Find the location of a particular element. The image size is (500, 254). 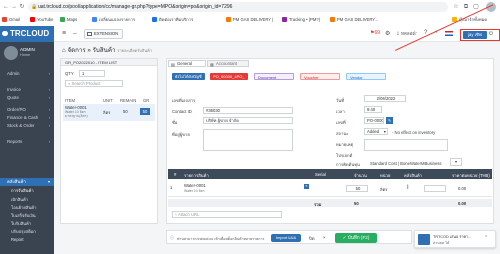

home-icon: ⌂ is located at coordinates (64, 50).